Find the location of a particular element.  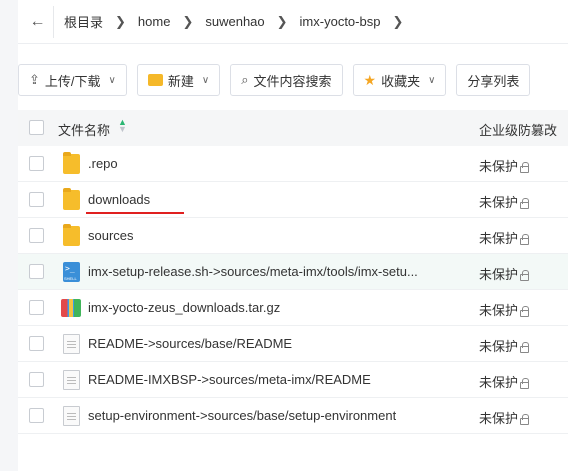

favorites-label: 收藏夹 is located at coordinates (401, 81).